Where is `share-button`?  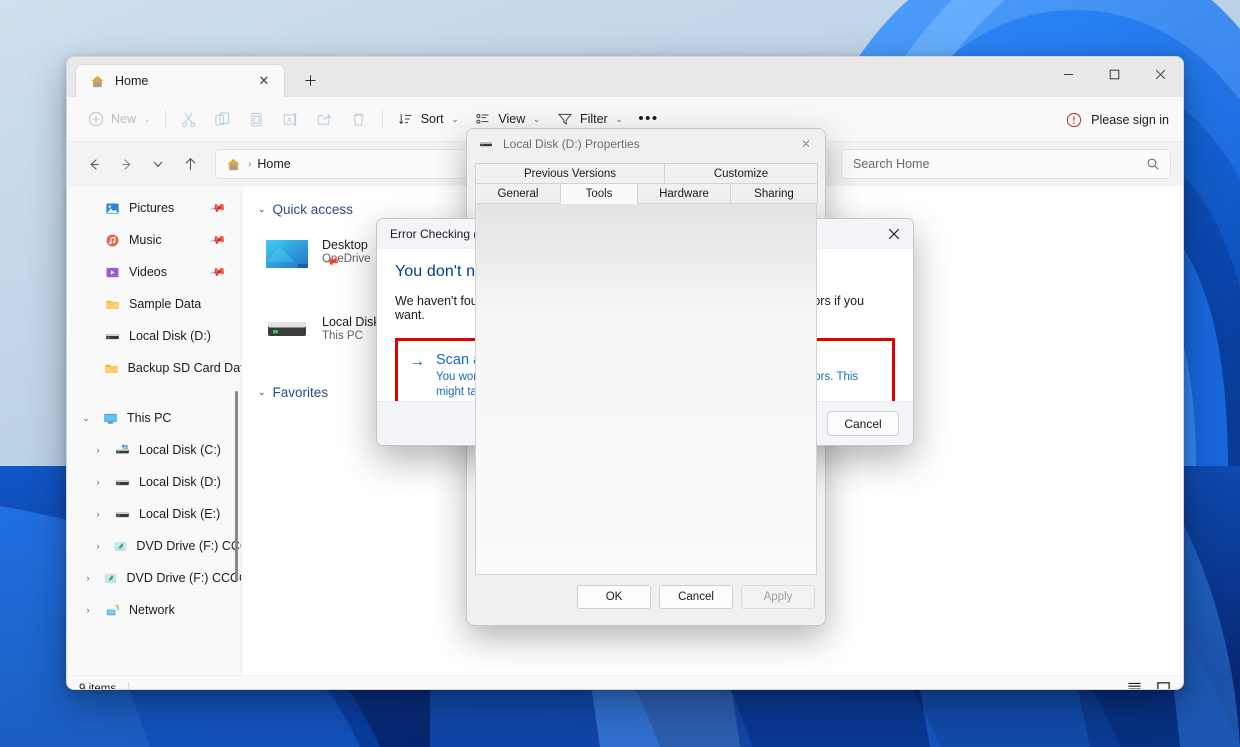 share-button is located at coordinates (325, 119).